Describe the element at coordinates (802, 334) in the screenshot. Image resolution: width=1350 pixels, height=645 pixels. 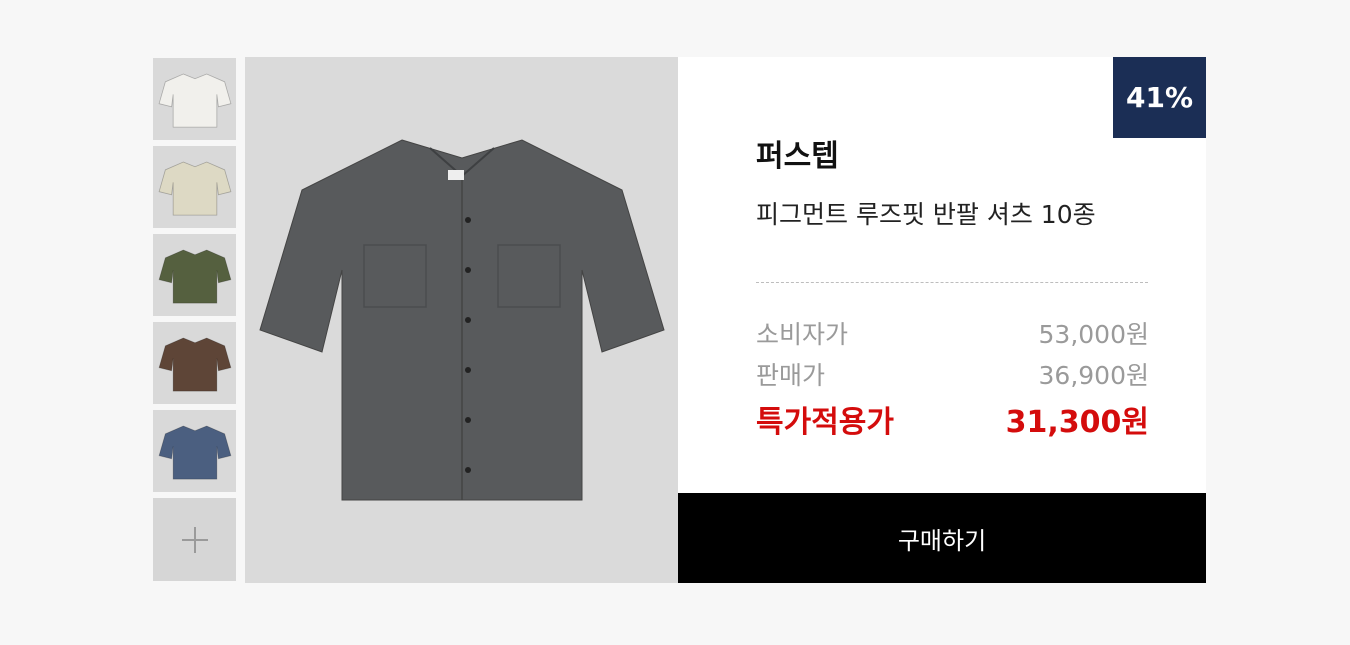
I see `consumer-price-label: 소비자가` at that location.